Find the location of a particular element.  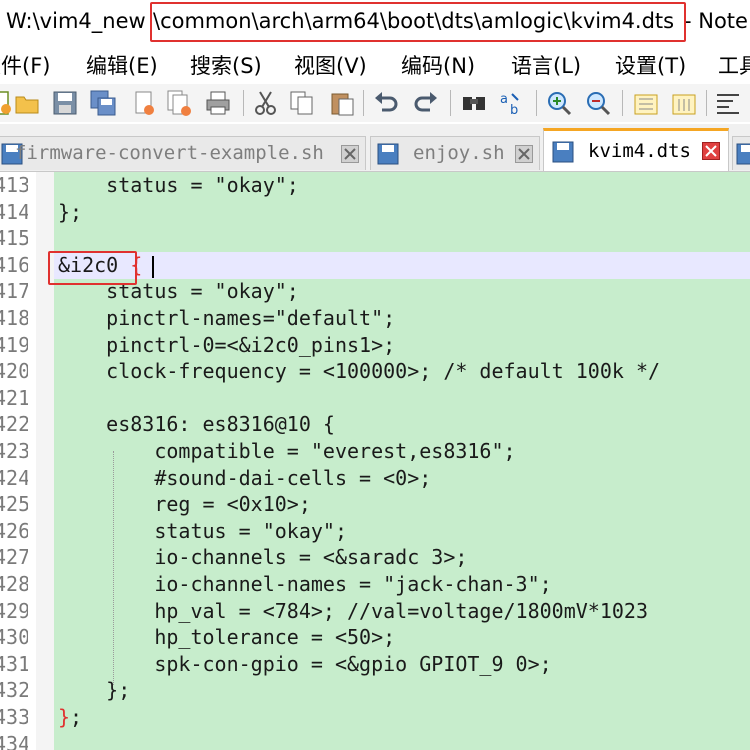

line-number: 417 is located at coordinates (14, 291).